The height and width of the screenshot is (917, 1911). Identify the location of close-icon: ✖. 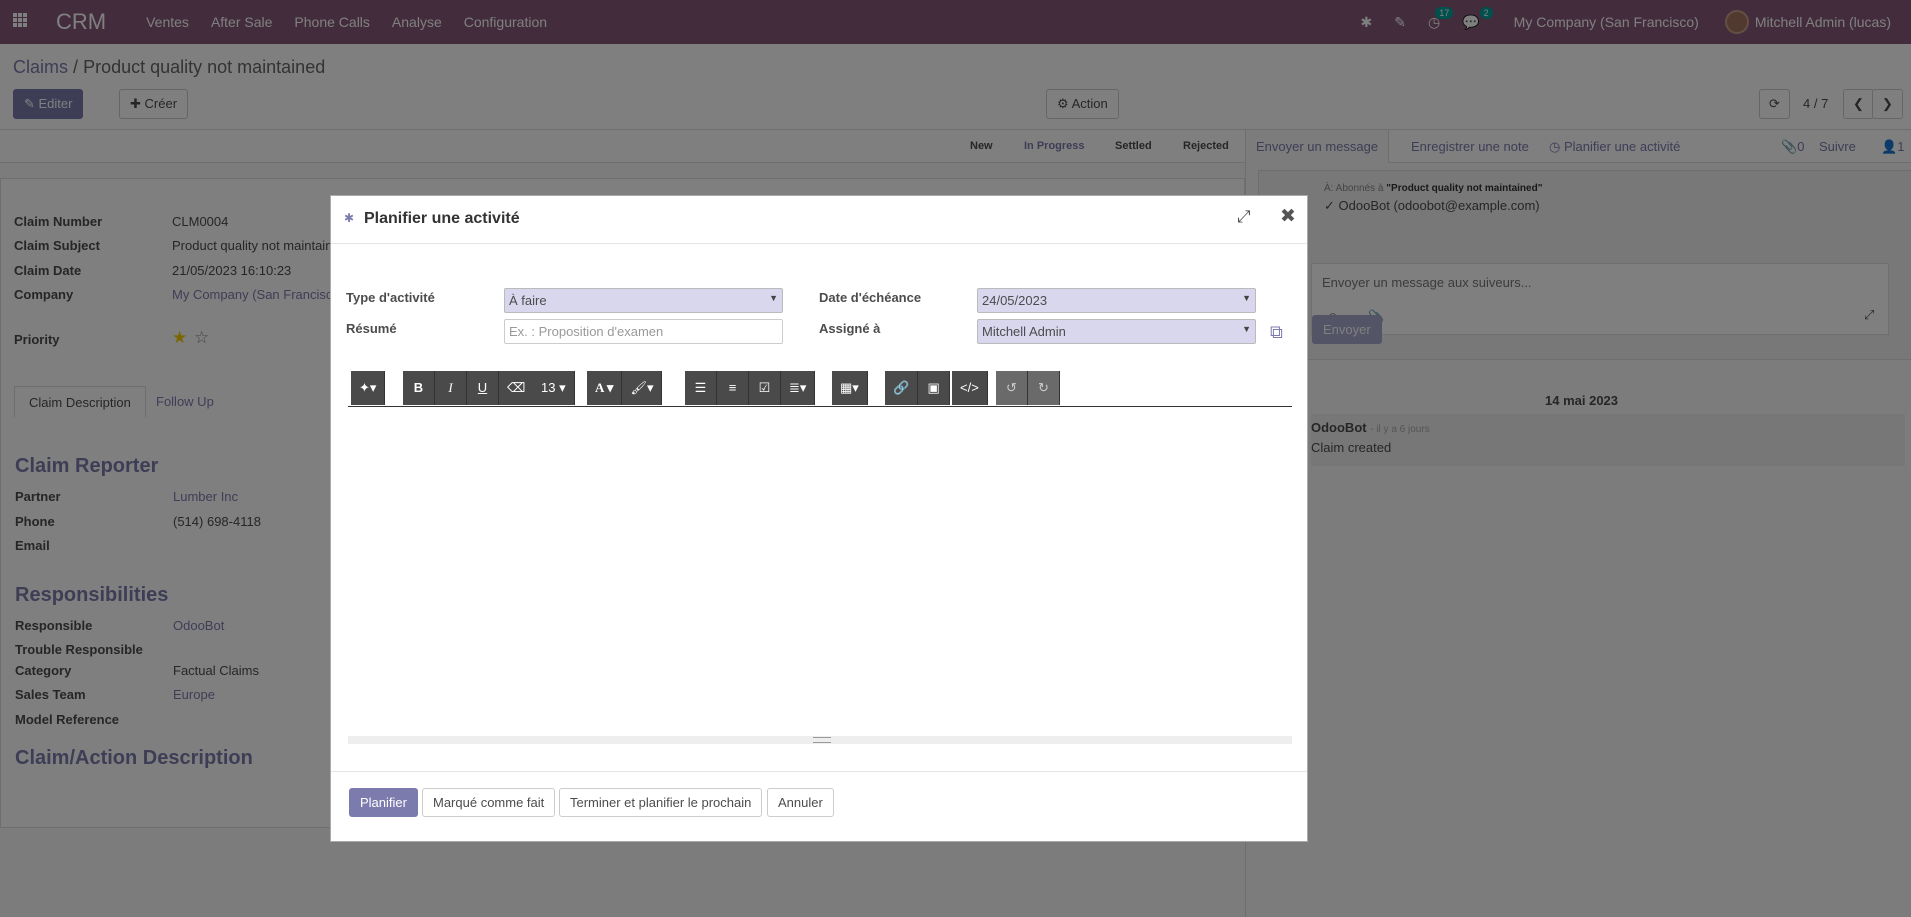
(1288, 216).